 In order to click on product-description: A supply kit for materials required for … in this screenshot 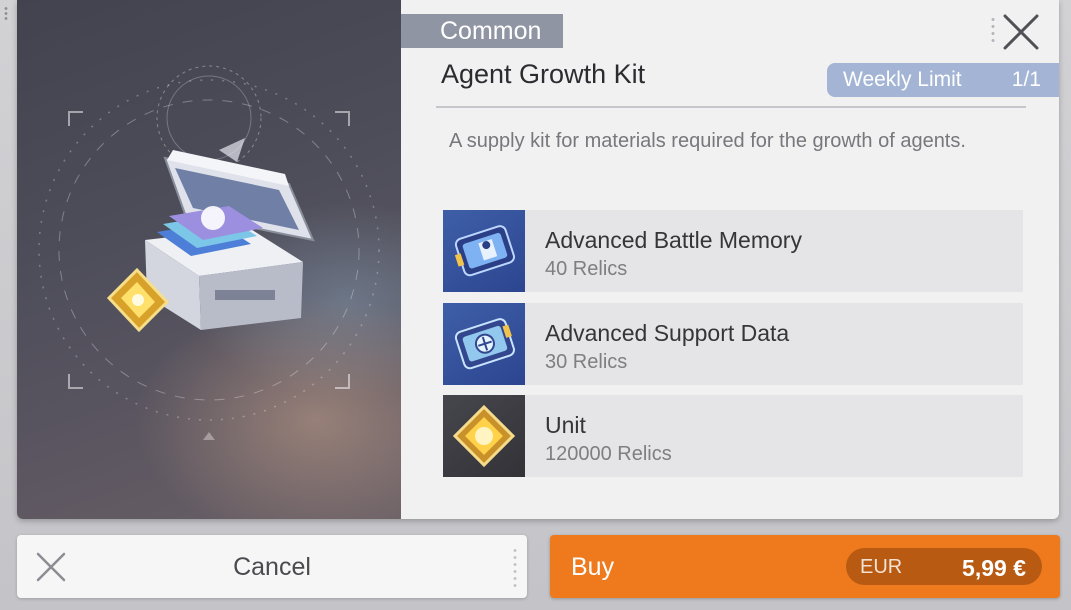, I will do `click(707, 141)`.